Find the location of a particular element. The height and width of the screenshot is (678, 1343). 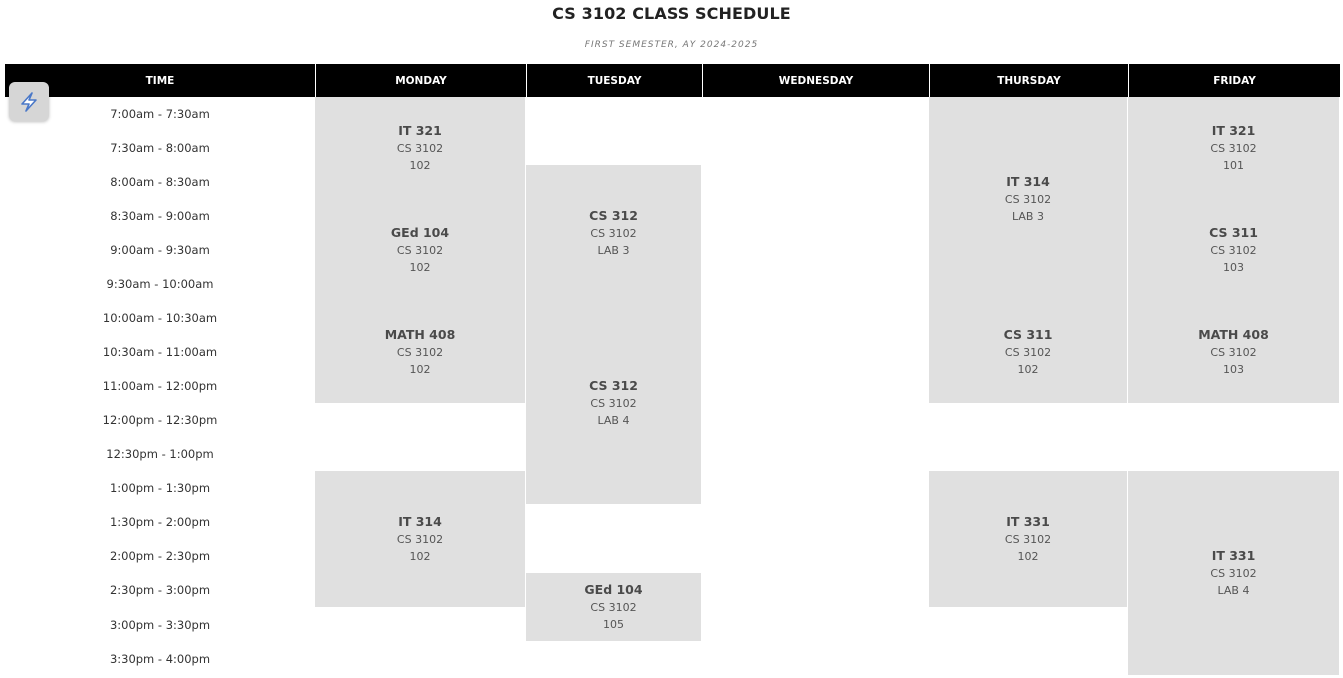

lightning-bolt-icon is located at coordinates (29, 101).